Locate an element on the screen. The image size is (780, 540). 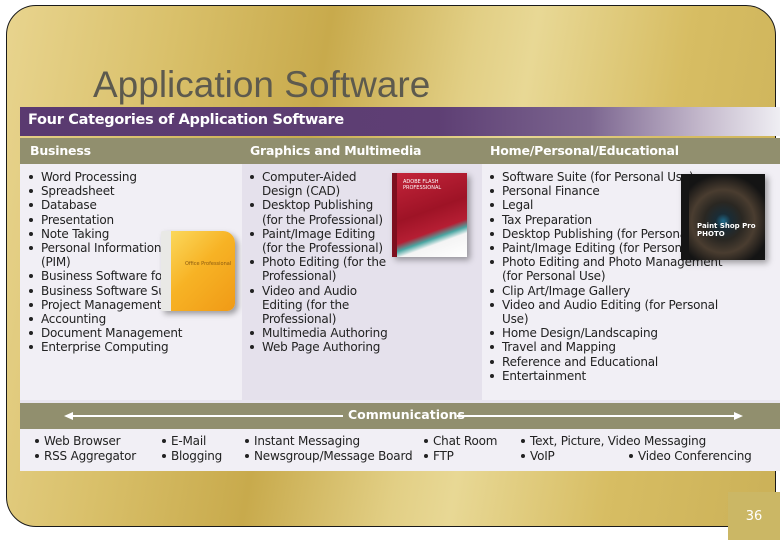
list-item: Document Management is located at coordinates (131, 333).